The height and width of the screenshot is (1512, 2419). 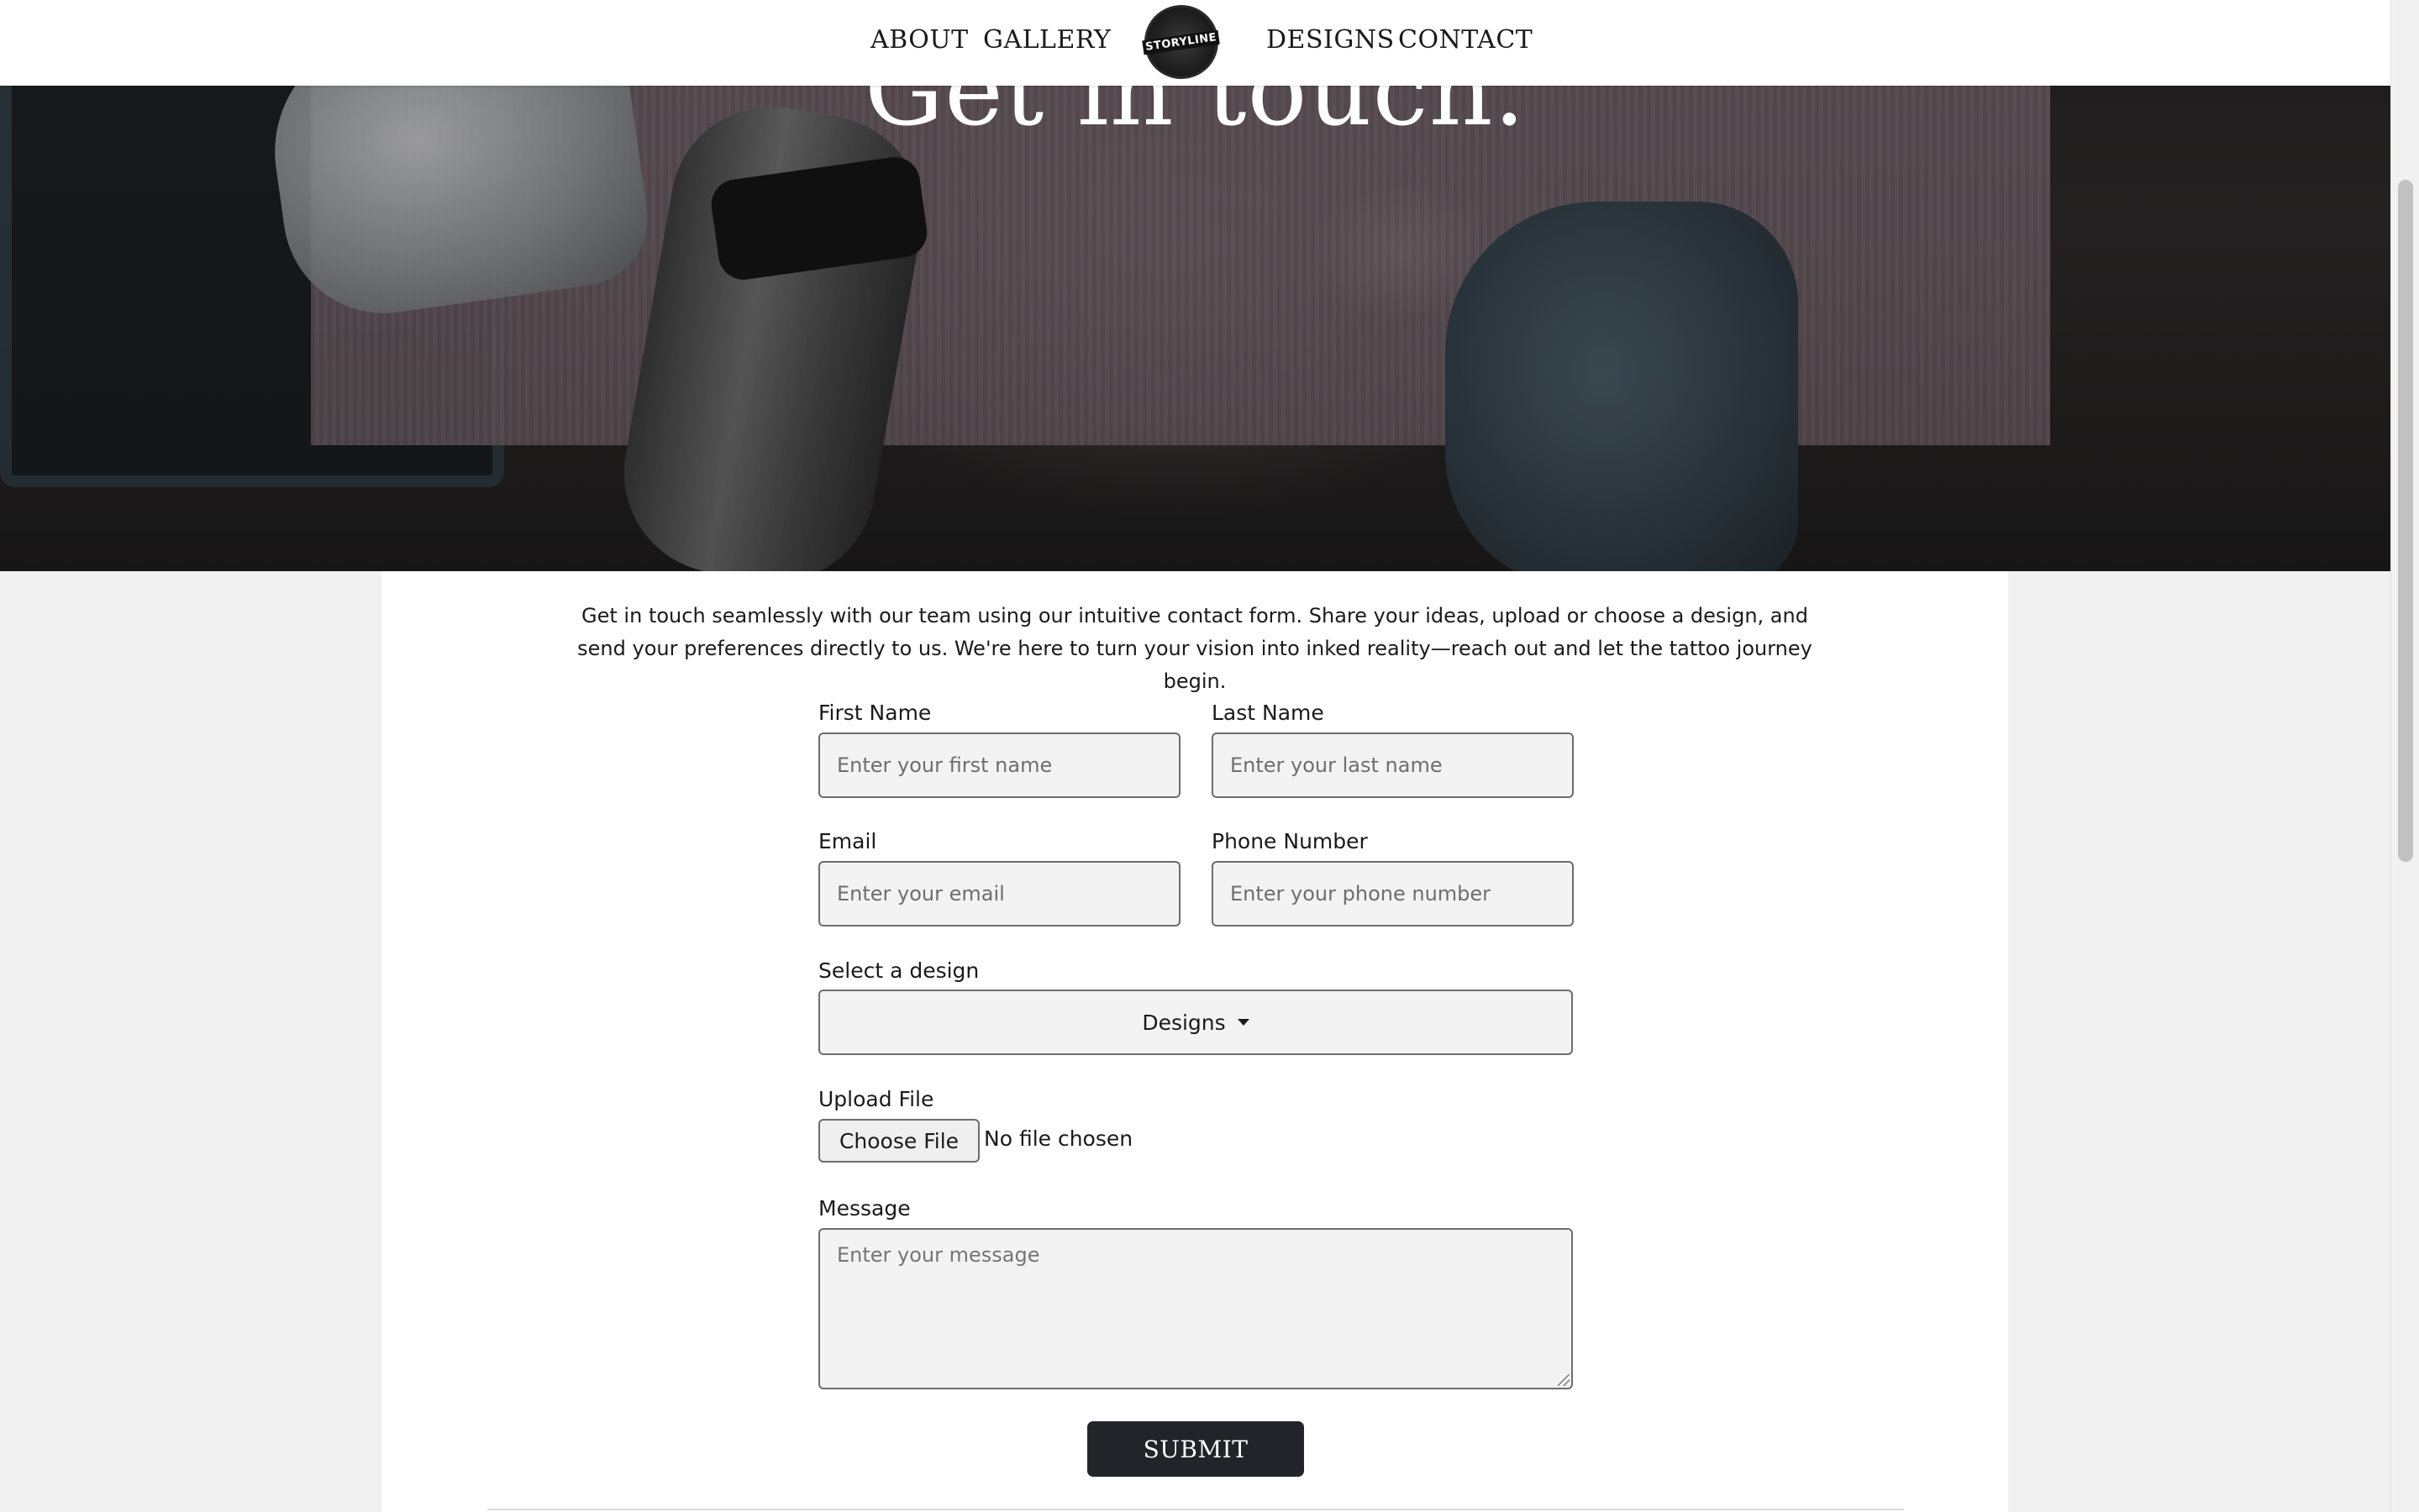 I want to click on storyline-logo: STORYLINE, so click(x=1181, y=42).